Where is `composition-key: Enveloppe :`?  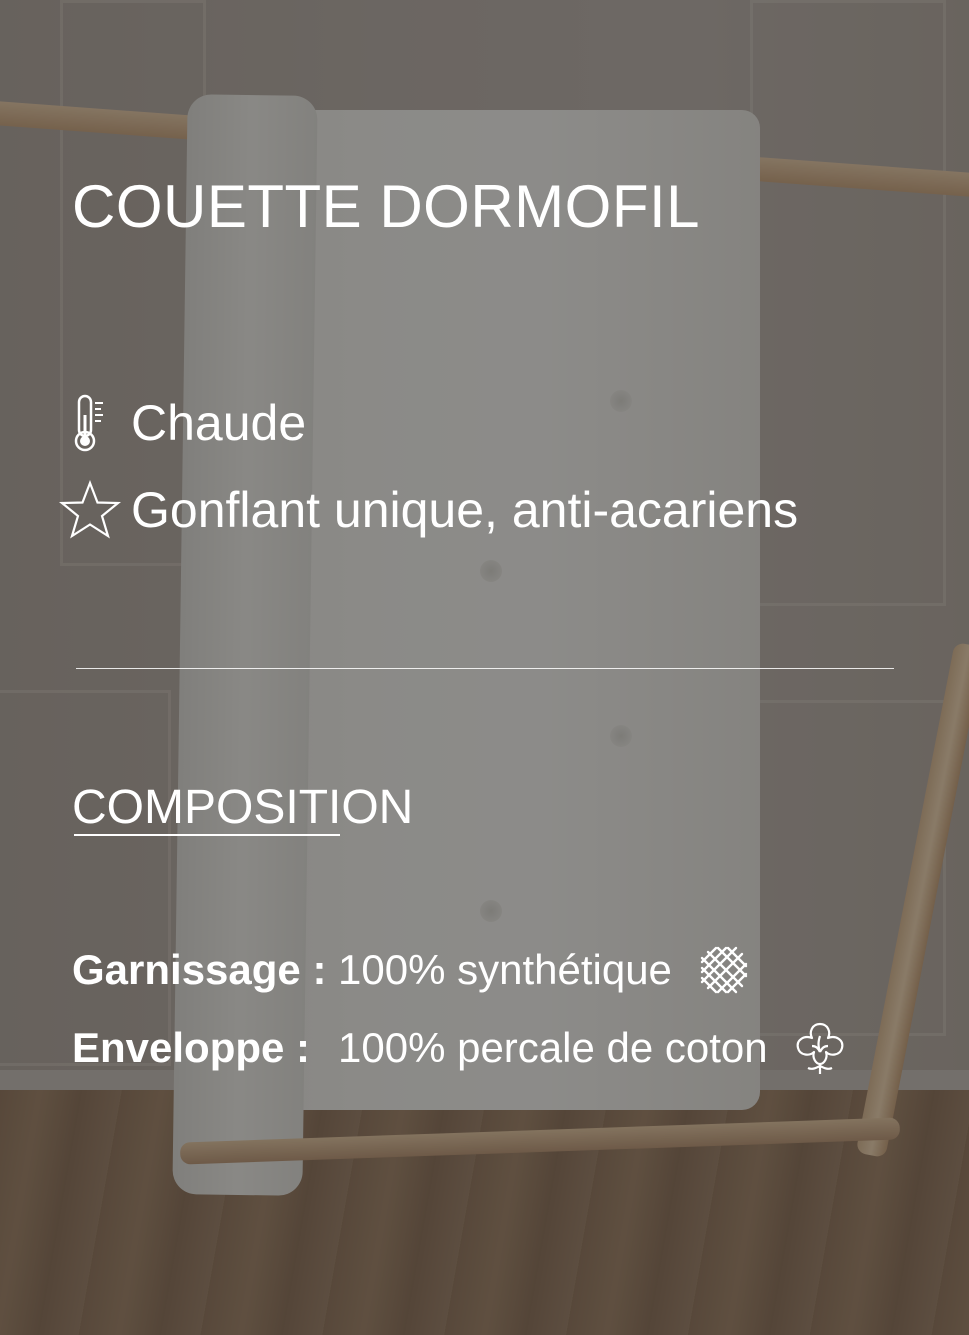
composition-key: Enveloppe : is located at coordinates (191, 1047).